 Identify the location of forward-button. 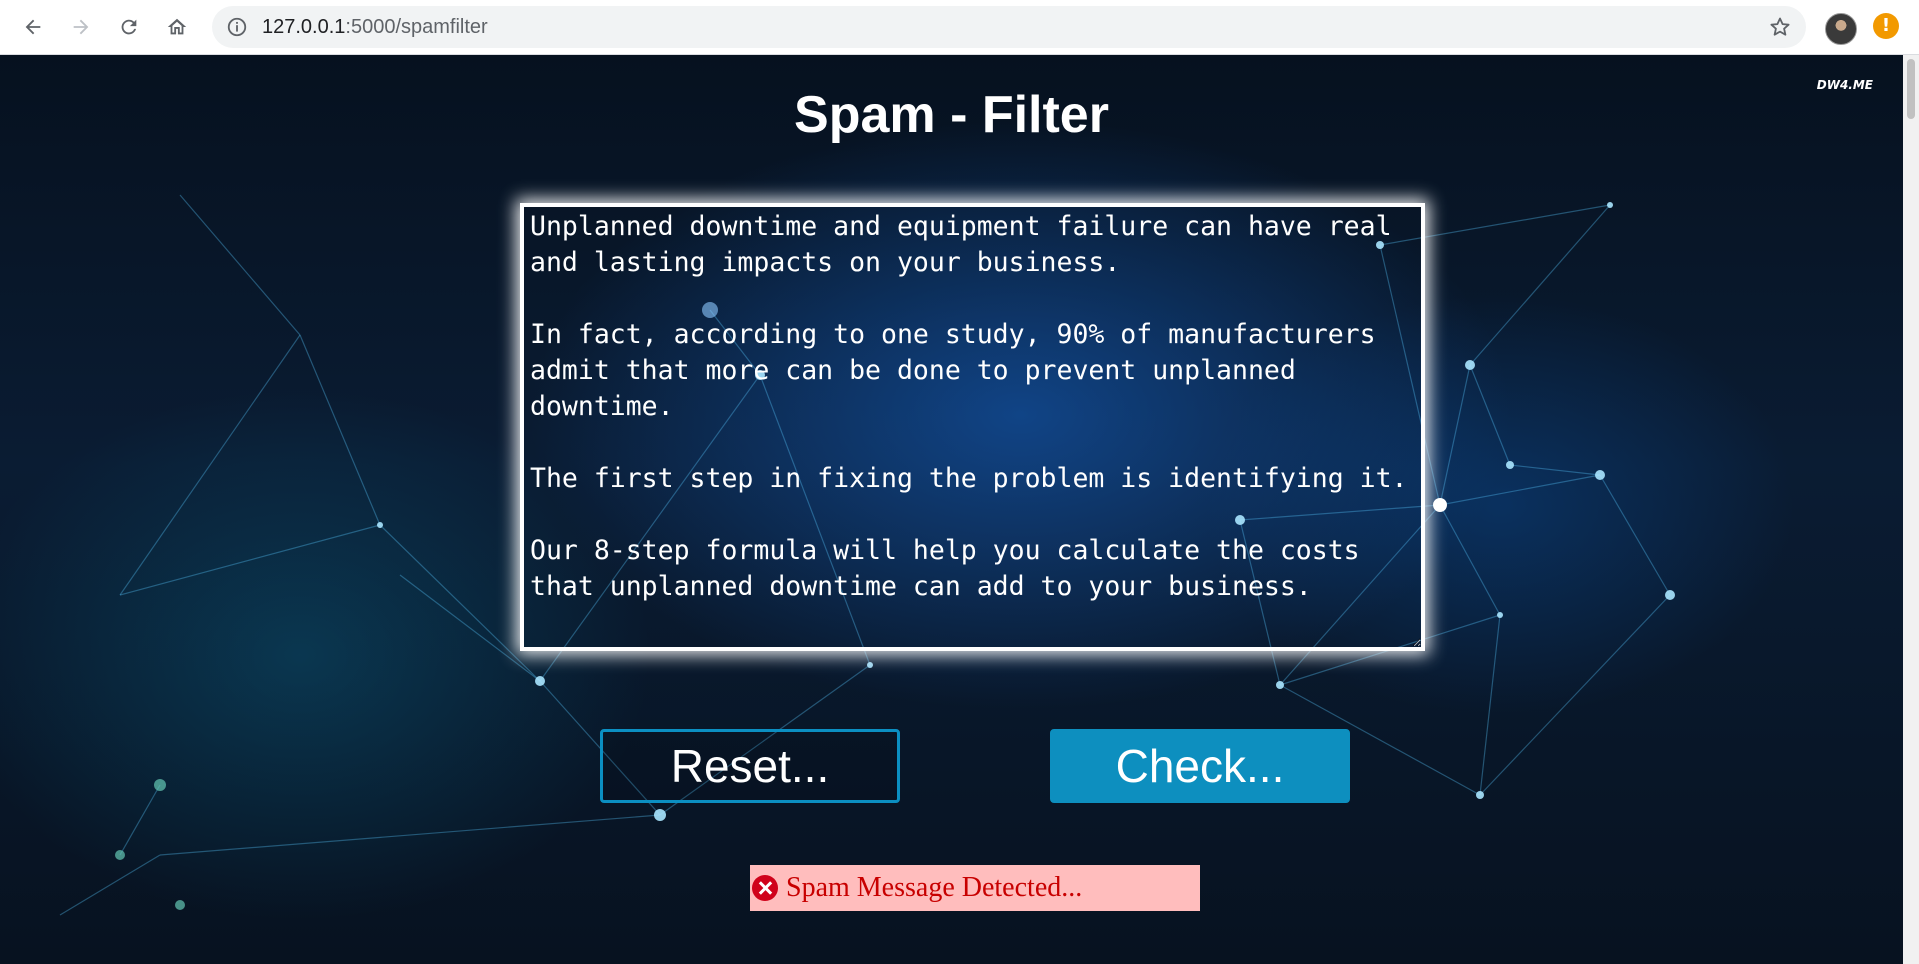
(81, 27).